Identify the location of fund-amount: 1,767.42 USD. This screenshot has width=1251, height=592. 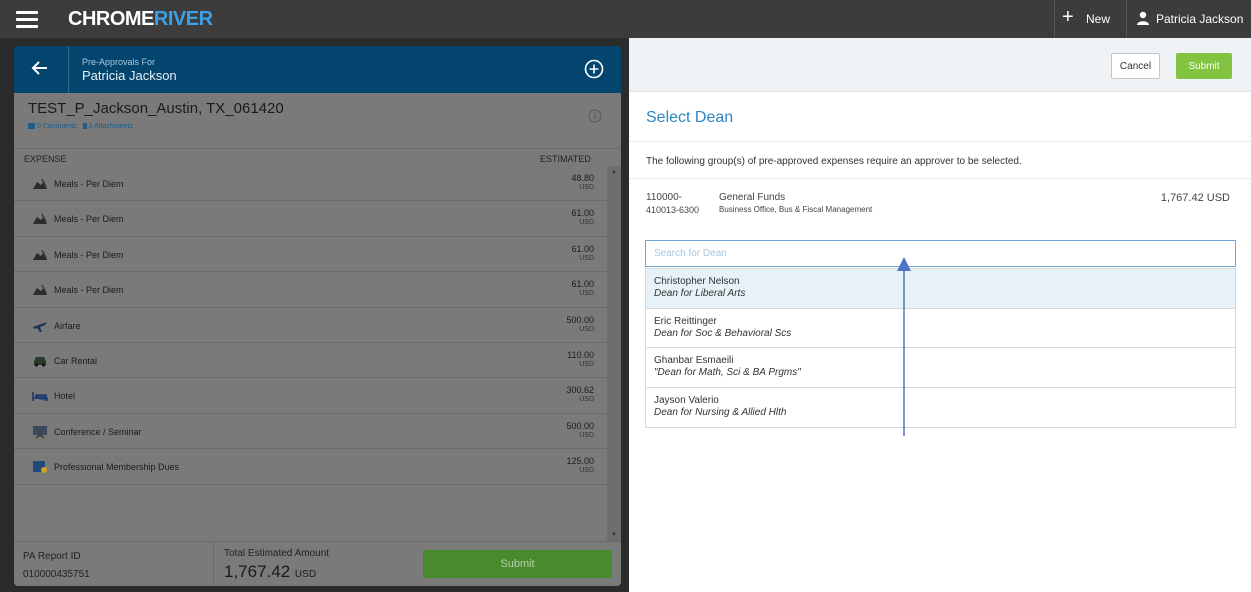
(1195, 198).